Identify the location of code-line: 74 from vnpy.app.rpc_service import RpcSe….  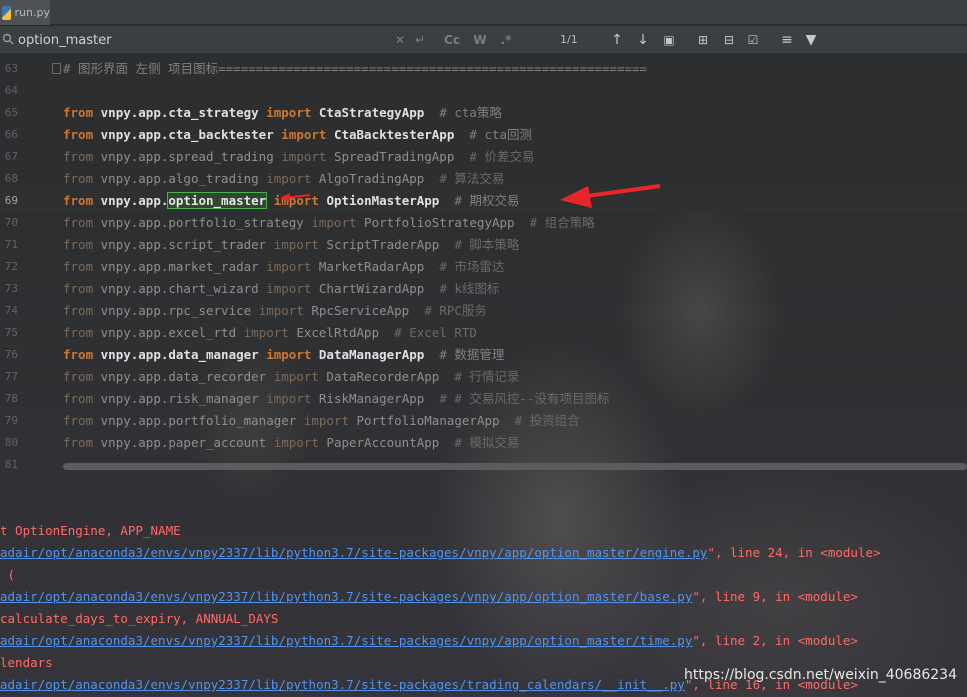
(483, 311).